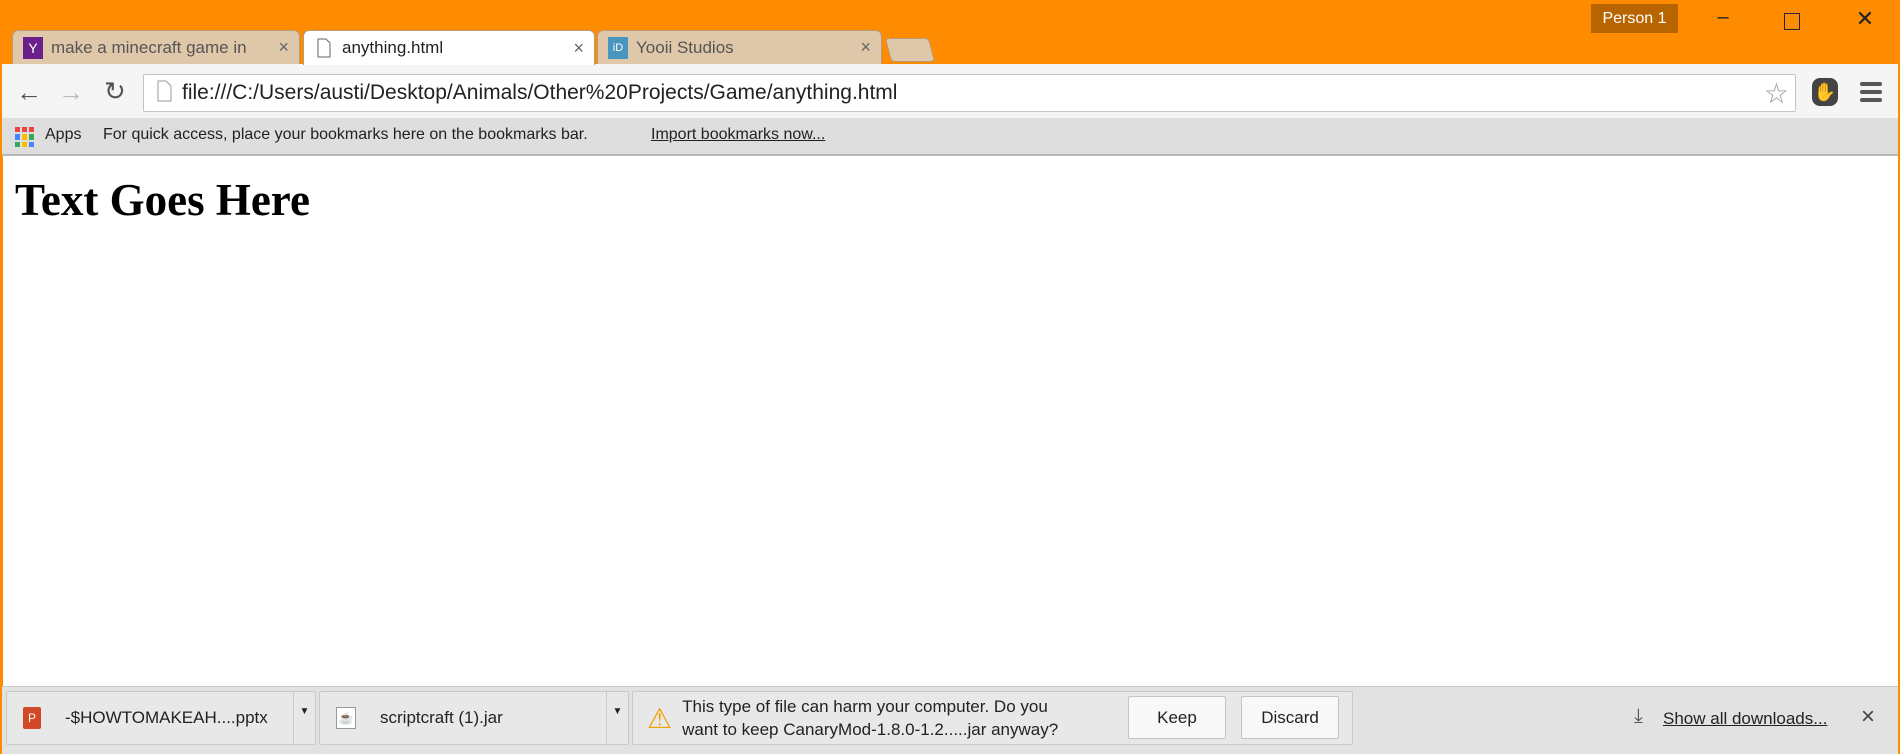 This screenshot has height=754, width=1900. I want to click on download-arrow-icon: ⤓, so click(1638, 716).